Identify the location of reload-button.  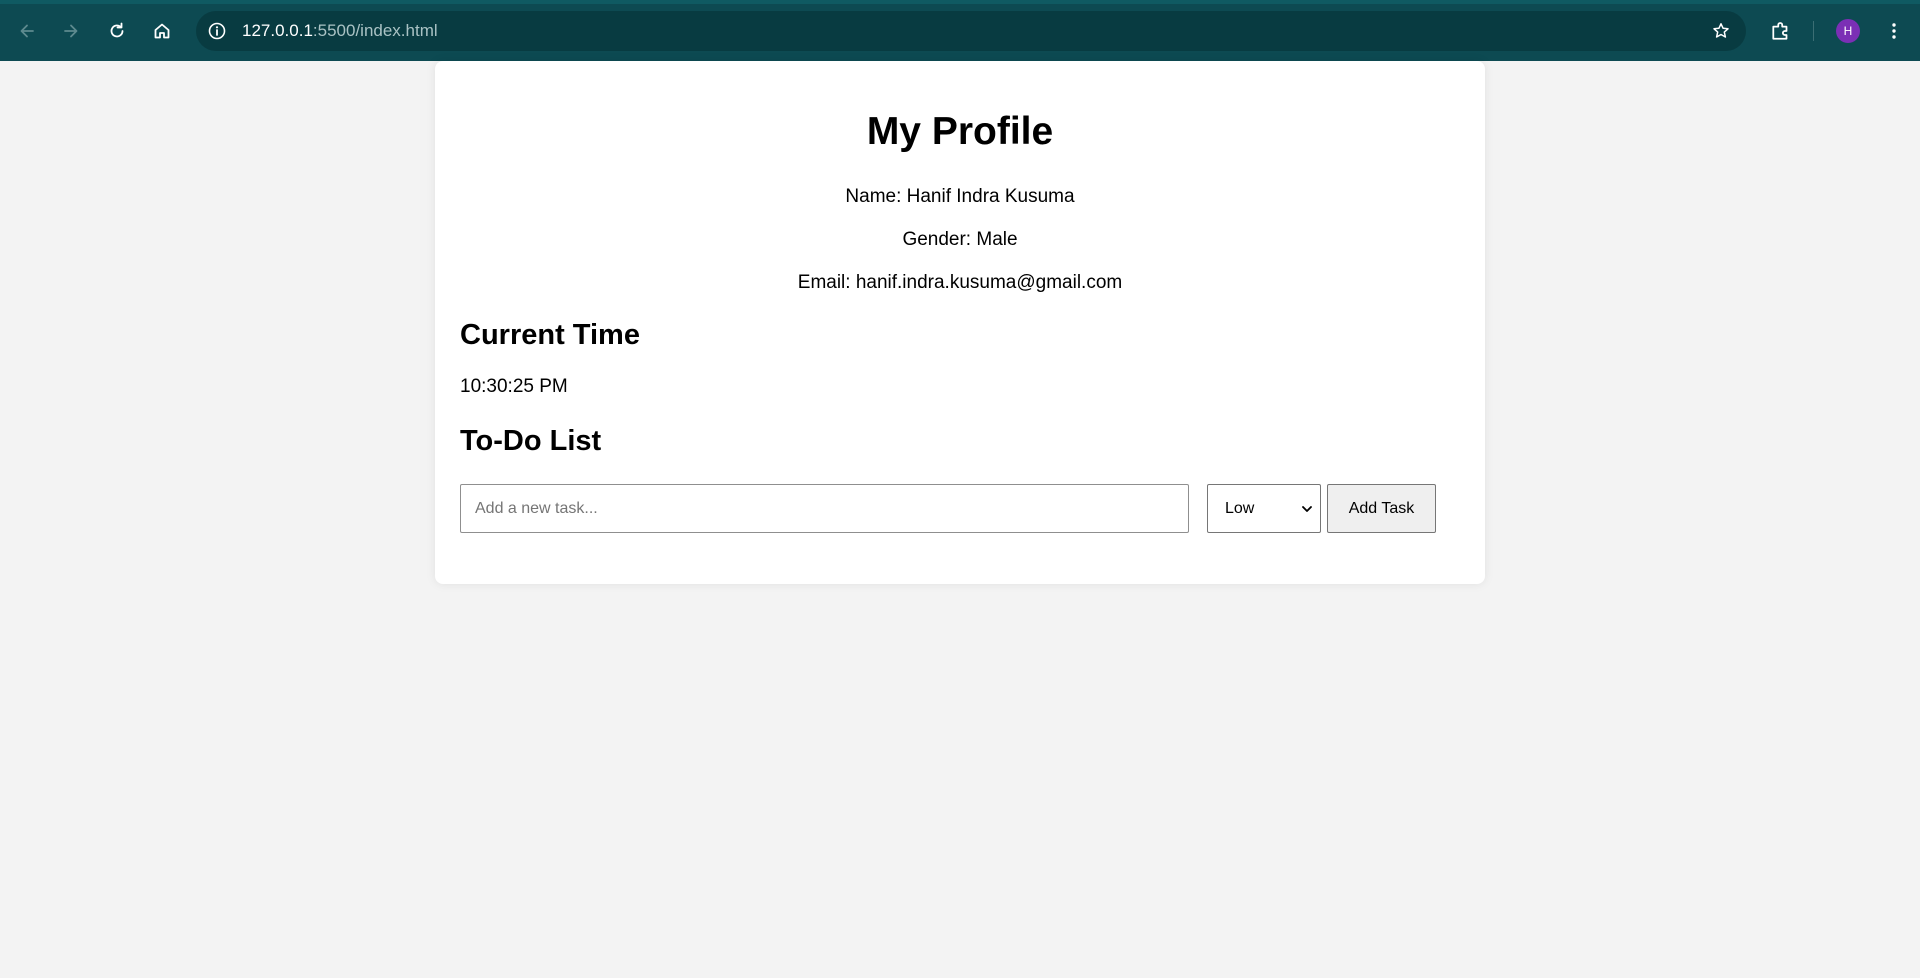
(117, 31).